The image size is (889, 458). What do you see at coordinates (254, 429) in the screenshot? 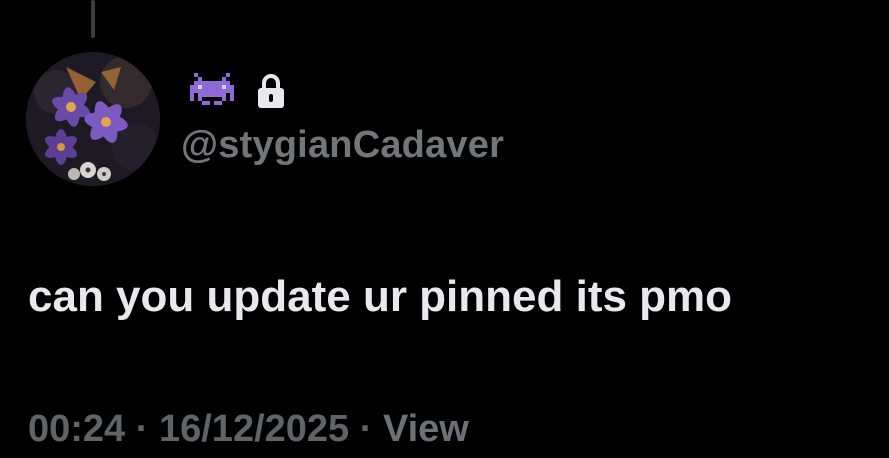
I see `tweet-date: 16/12/2025` at bounding box center [254, 429].